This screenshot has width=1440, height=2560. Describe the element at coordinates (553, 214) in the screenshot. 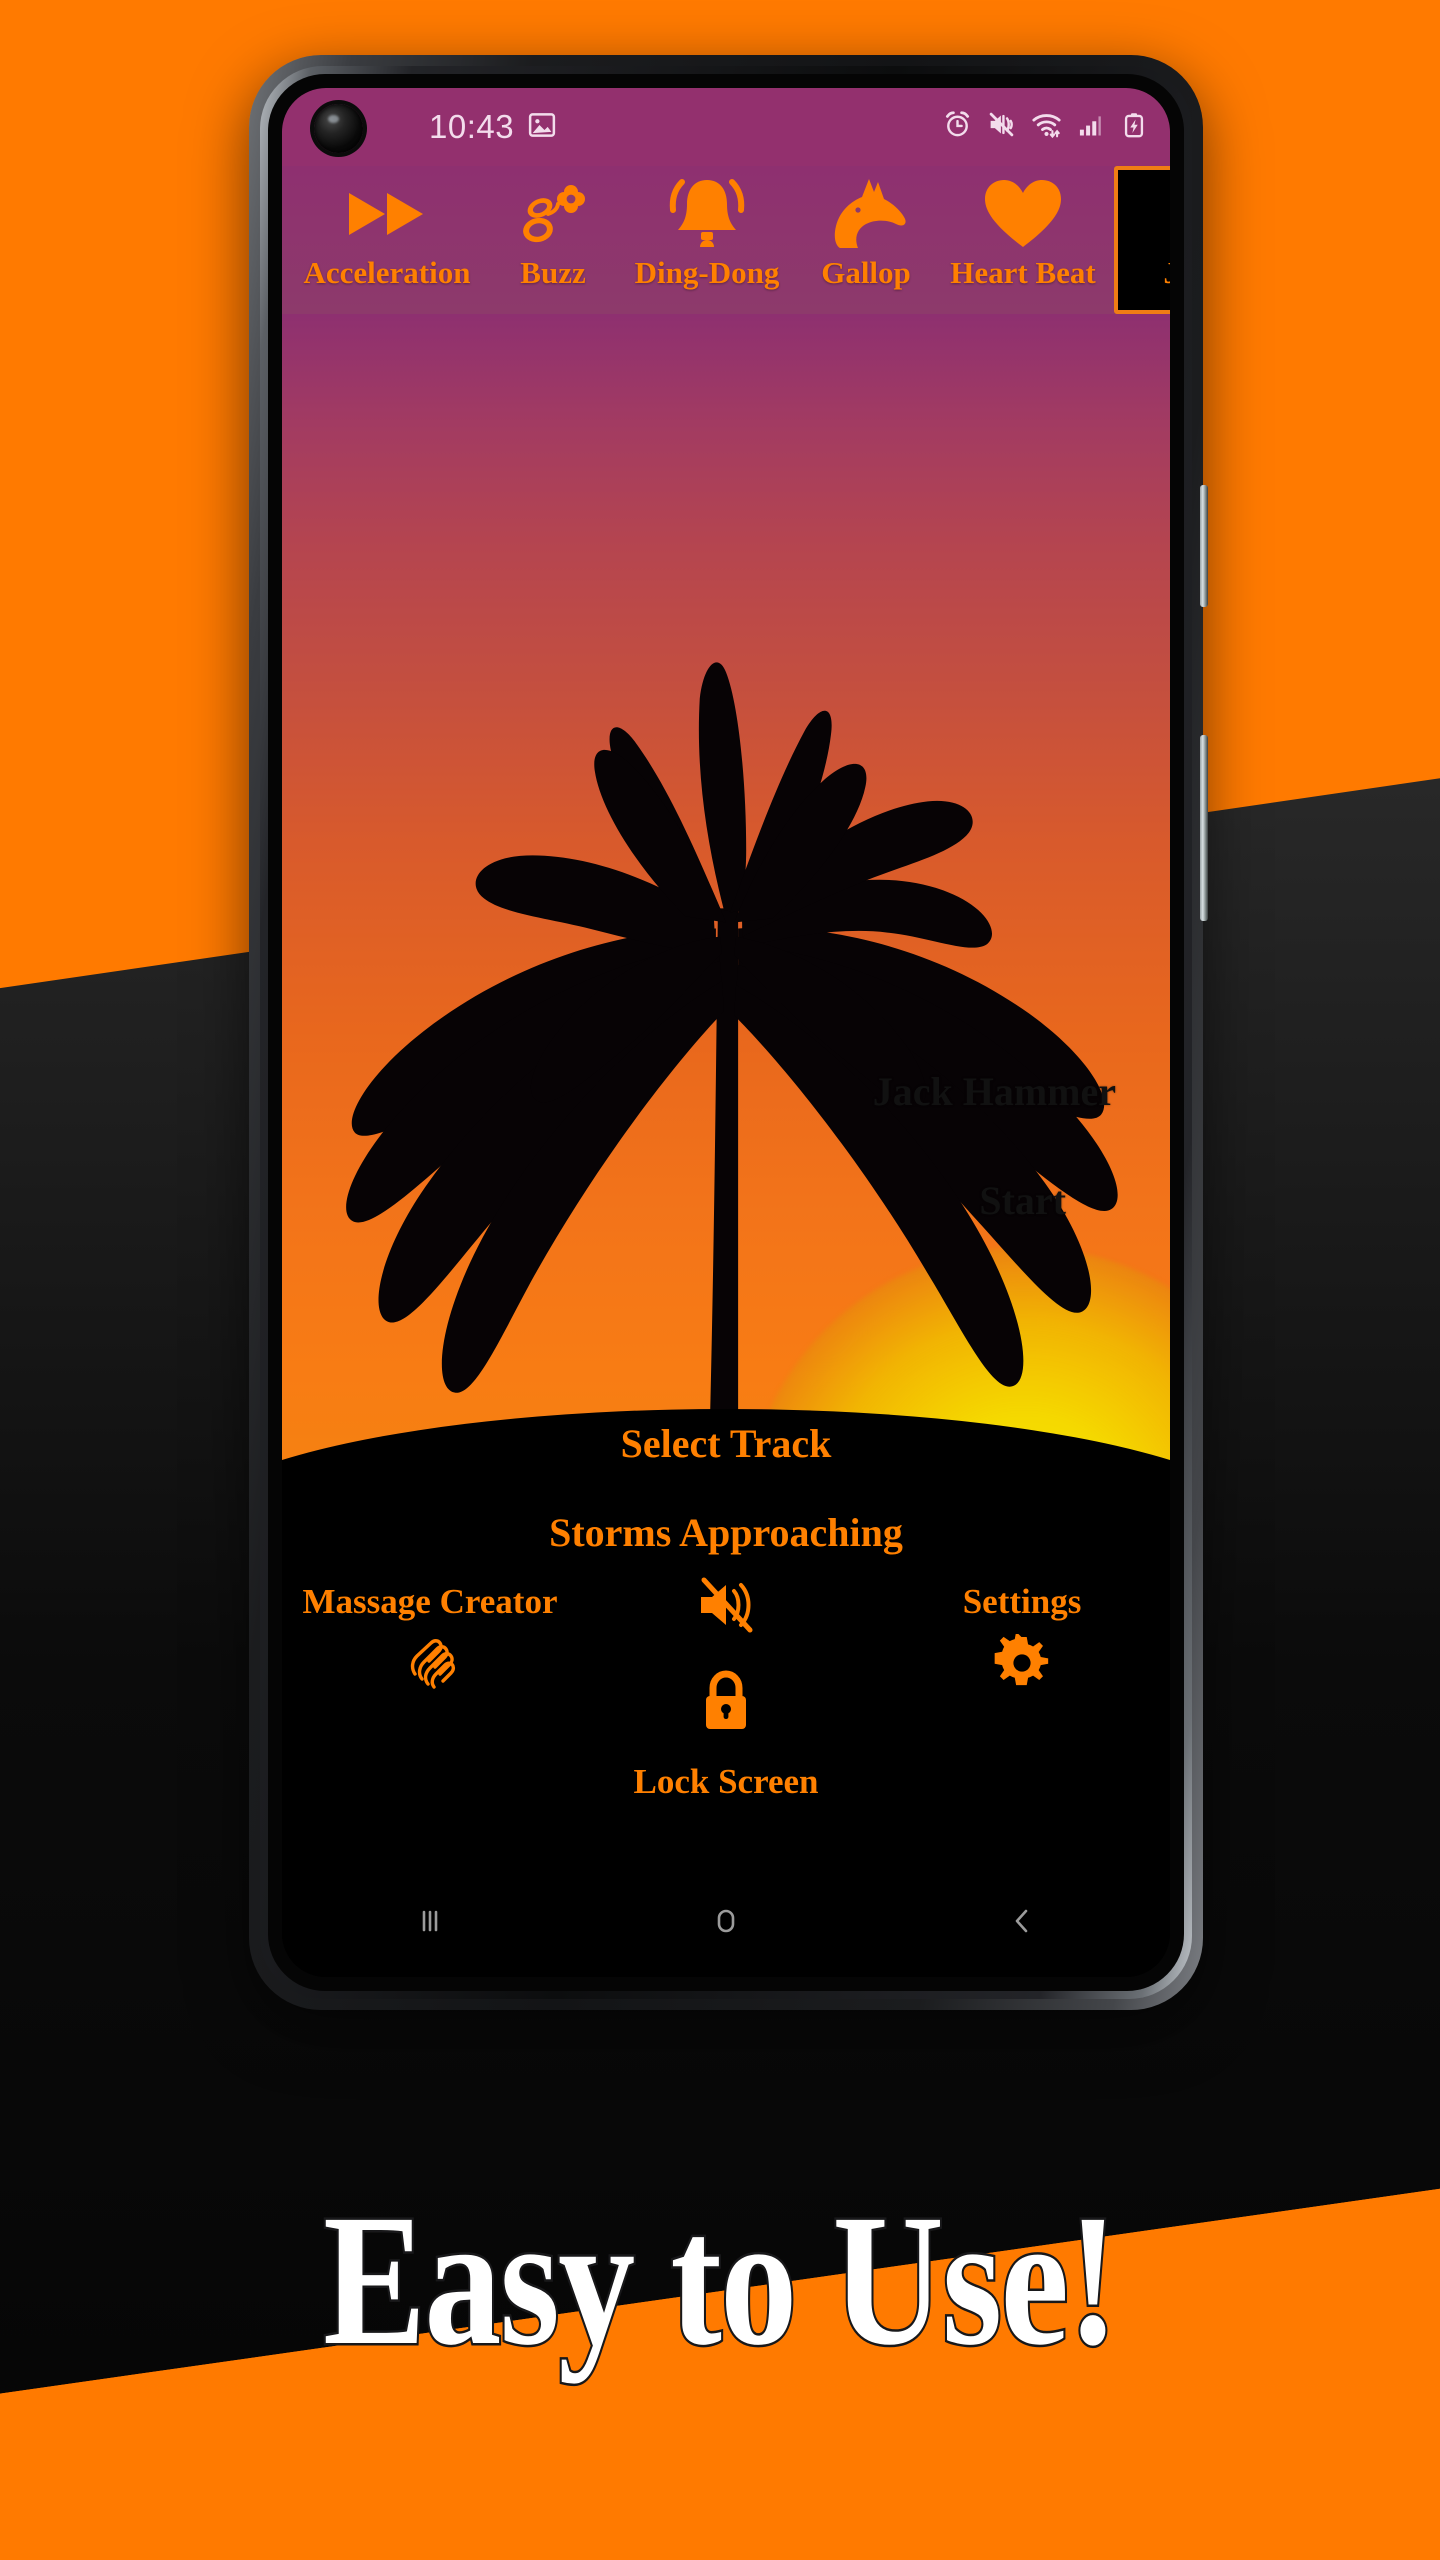

I see `bee-flower-icon` at that location.